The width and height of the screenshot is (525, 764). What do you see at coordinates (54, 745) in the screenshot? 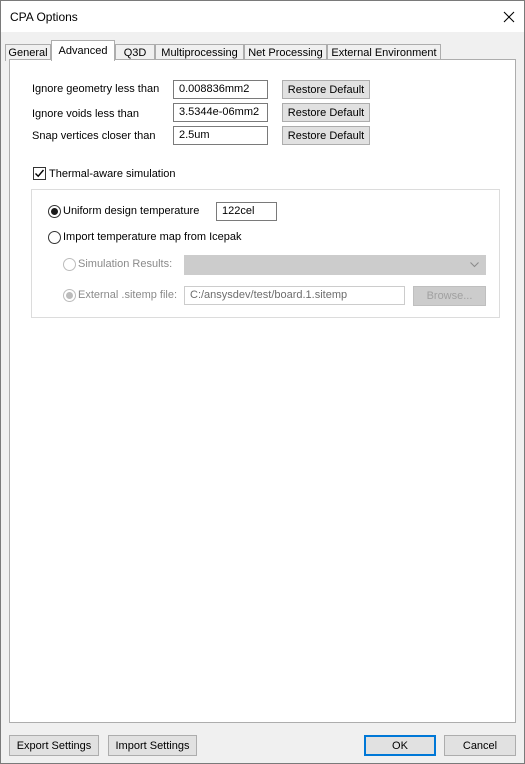
I see `export-settings-button: Export Settings` at bounding box center [54, 745].